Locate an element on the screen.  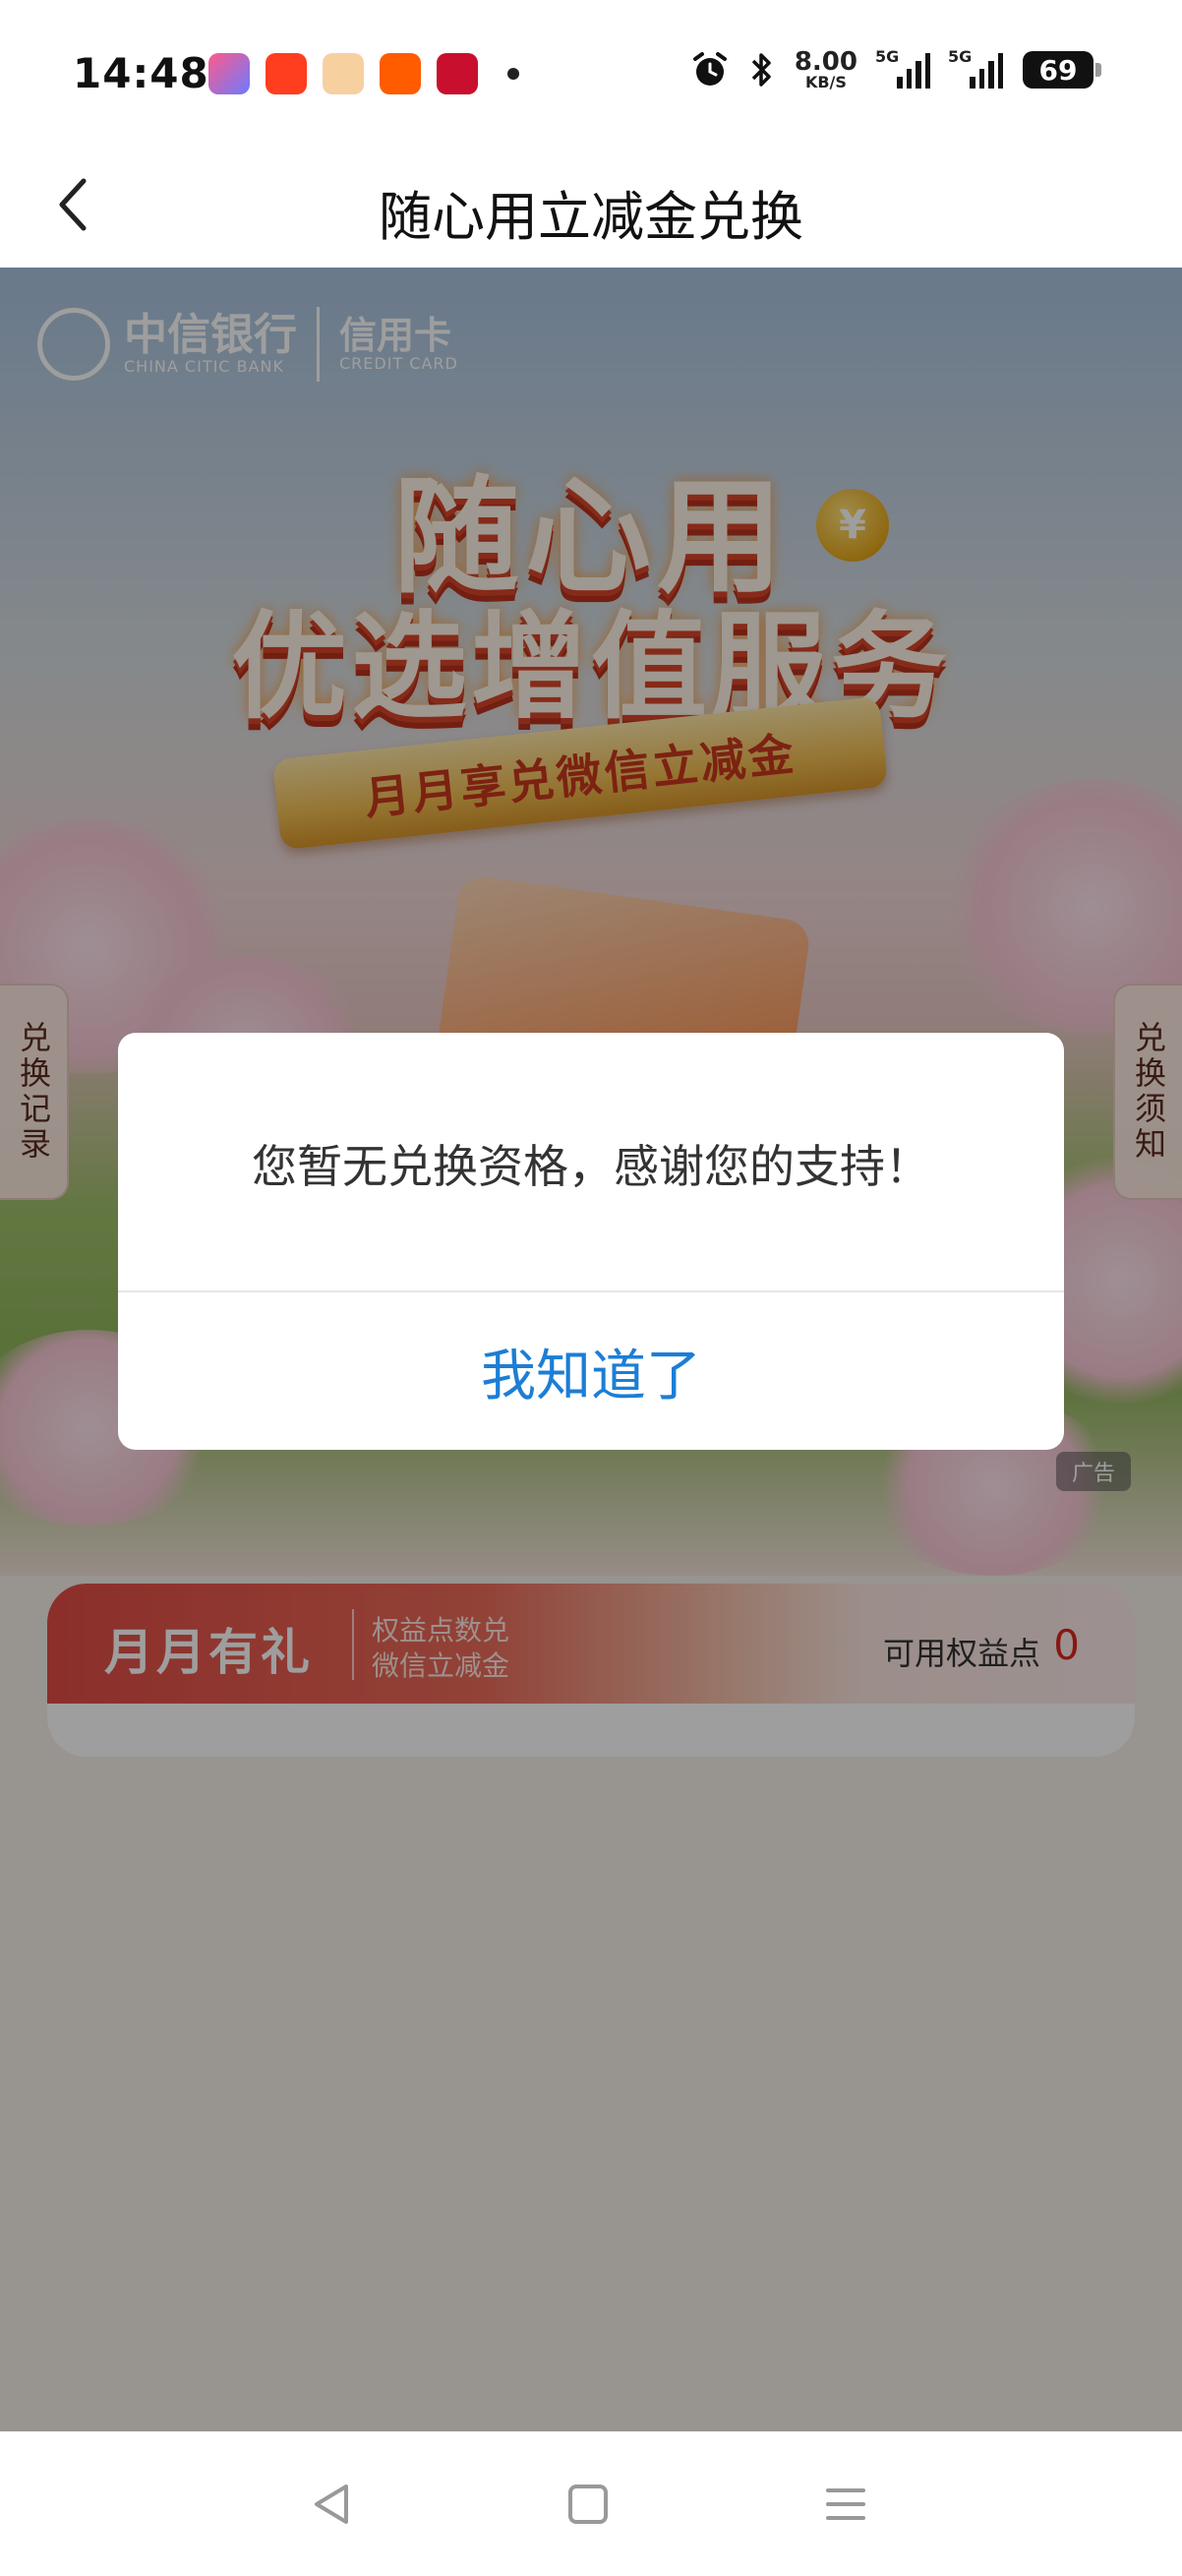
page-title: 随心用立减金兑换 is located at coordinates (591, 217).